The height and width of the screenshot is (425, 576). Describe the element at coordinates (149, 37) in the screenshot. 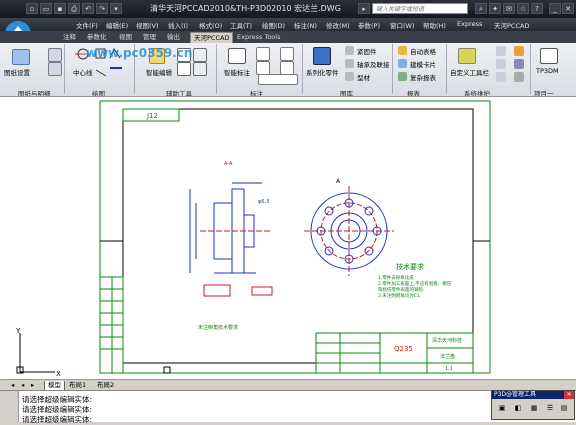

I see `tab-manage: 管理` at that location.